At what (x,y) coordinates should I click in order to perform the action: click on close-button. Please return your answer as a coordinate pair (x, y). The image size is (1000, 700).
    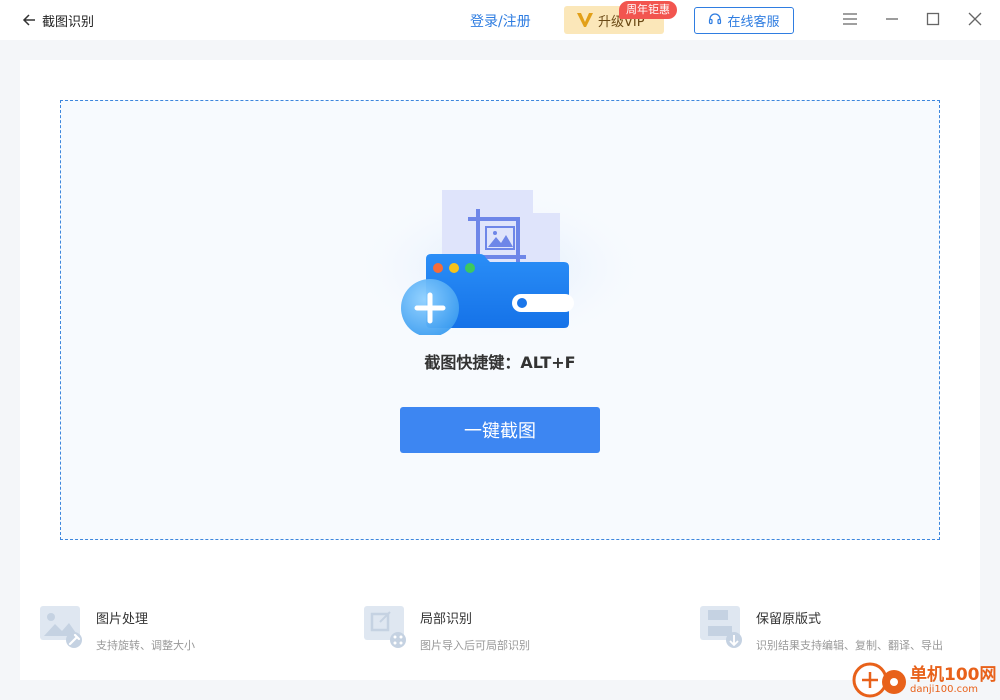
    Looking at the image, I should click on (975, 20).